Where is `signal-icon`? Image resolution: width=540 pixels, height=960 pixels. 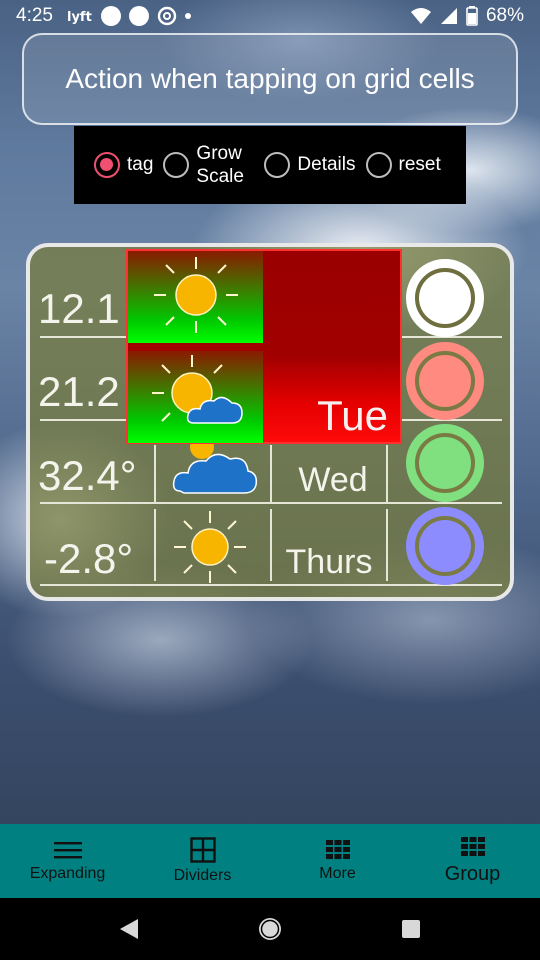 signal-icon is located at coordinates (448, 16).